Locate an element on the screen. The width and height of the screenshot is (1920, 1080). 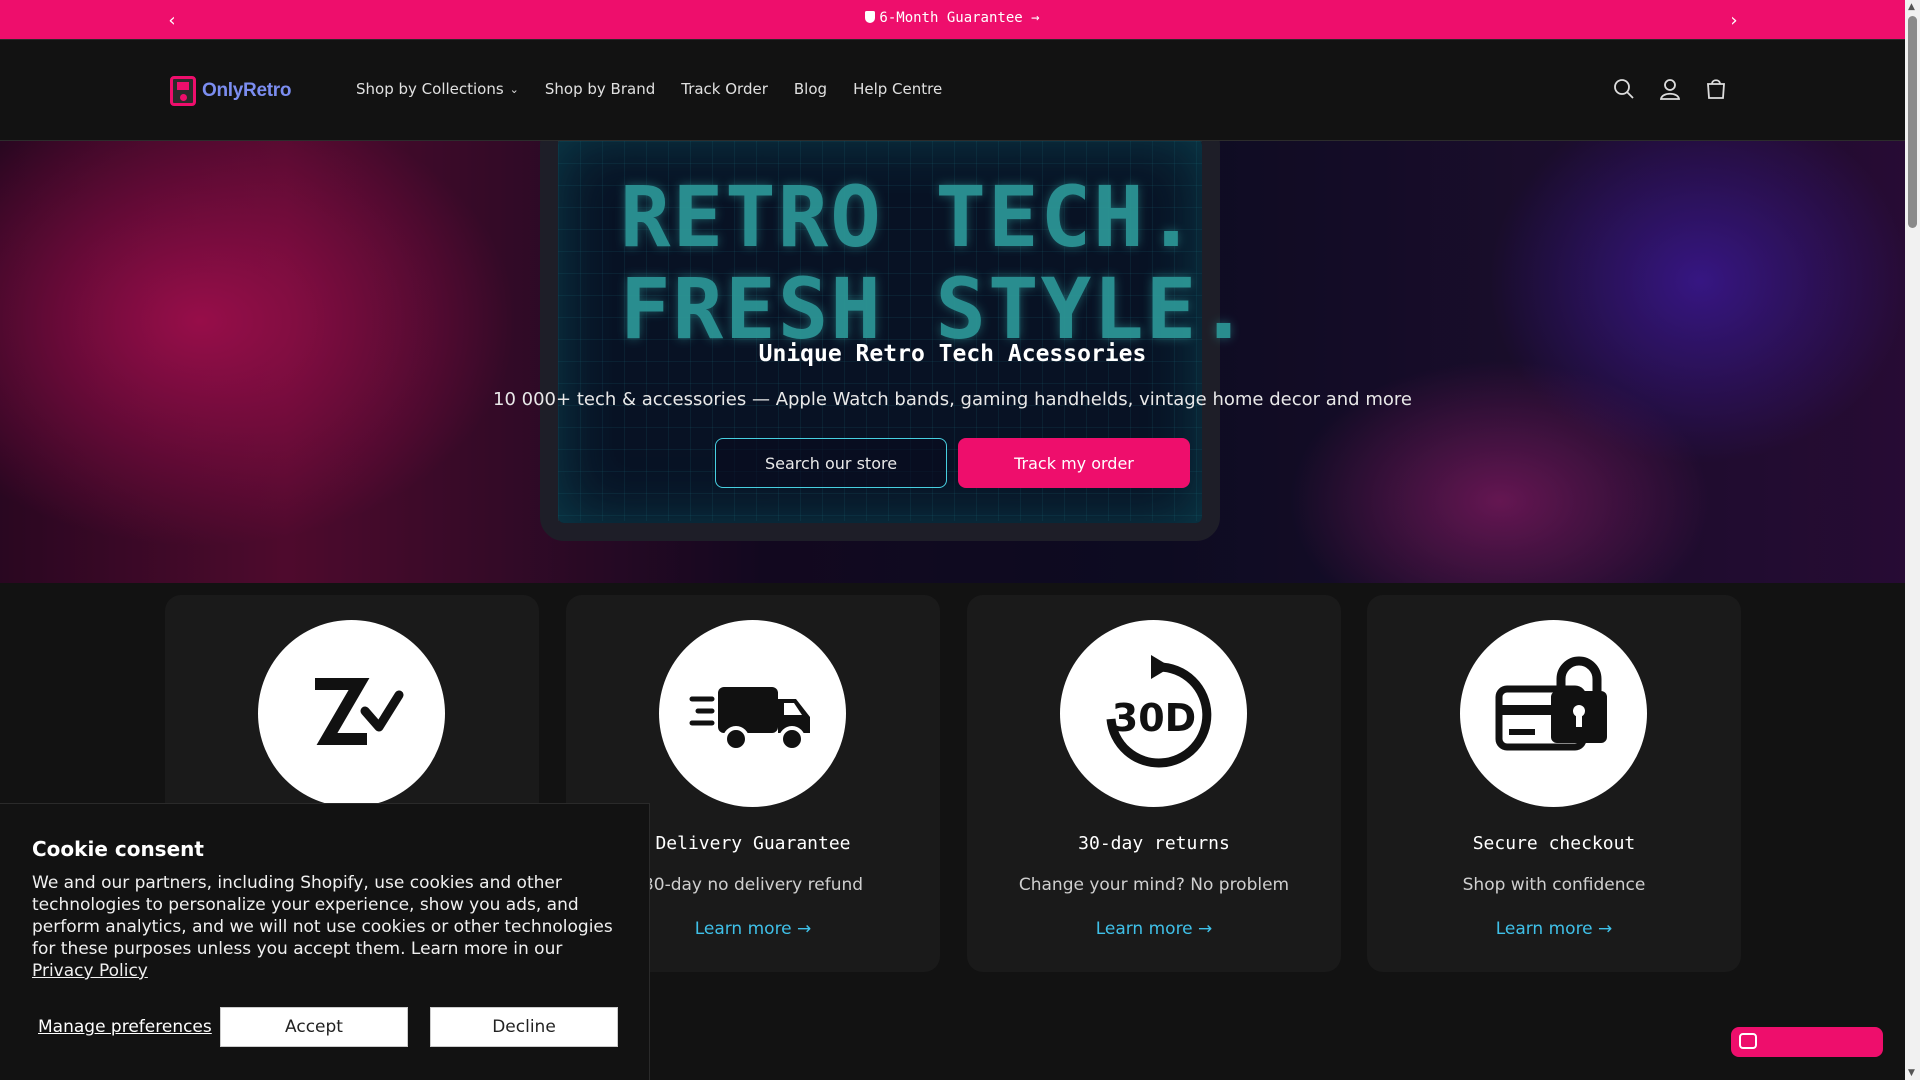
nav-track-order: Track Order is located at coordinates (724, 89).